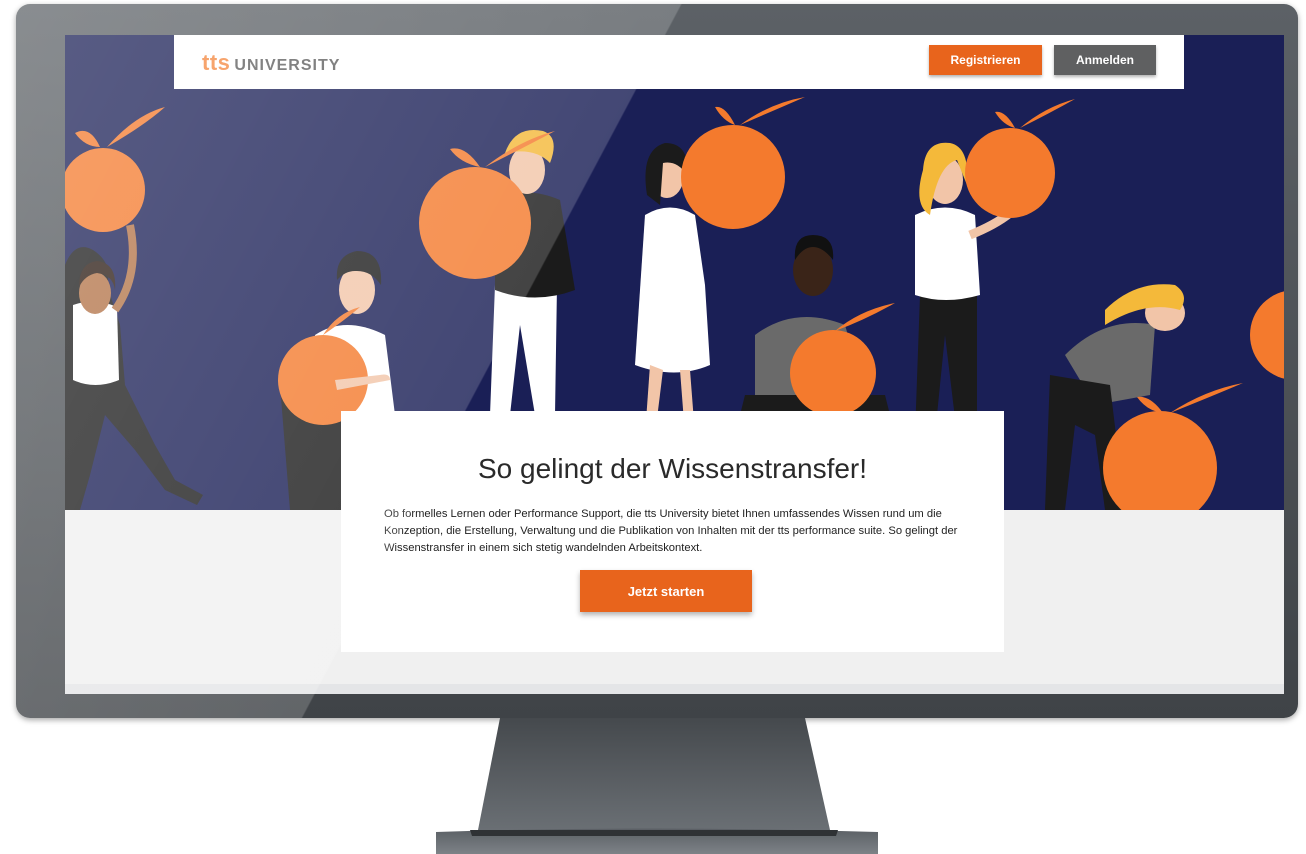 The width and height of the screenshot is (1306, 854). What do you see at coordinates (216, 62) in the screenshot?
I see `logo-tts-text: tts` at bounding box center [216, 62].